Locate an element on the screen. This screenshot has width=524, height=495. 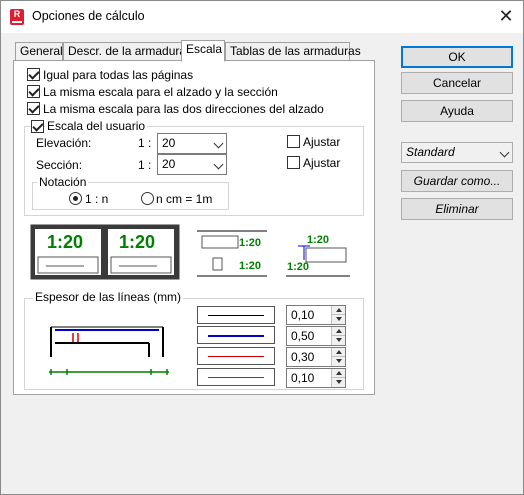
preview-right-scale-top: 1:20 is located at coordinates (318, 240).